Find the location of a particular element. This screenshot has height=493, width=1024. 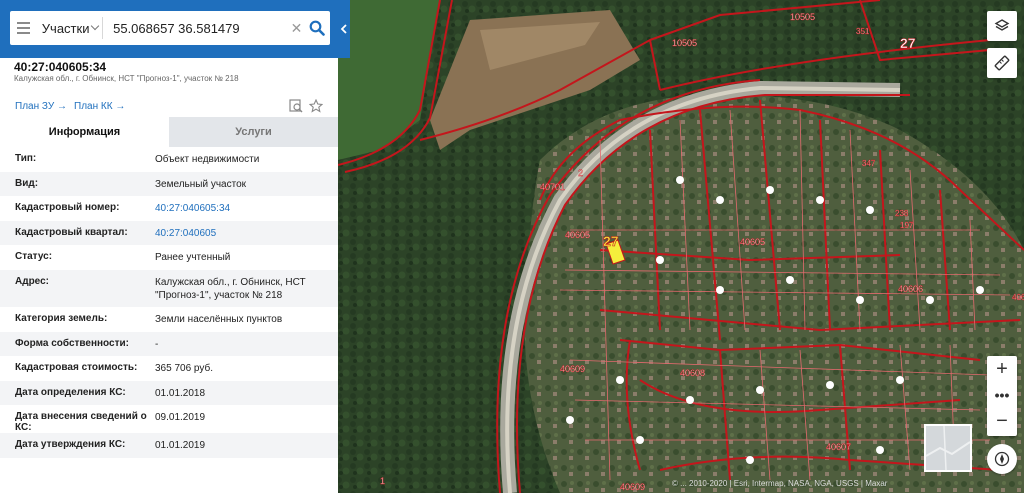

basemap-switcher is located at coordinates (948, 448).